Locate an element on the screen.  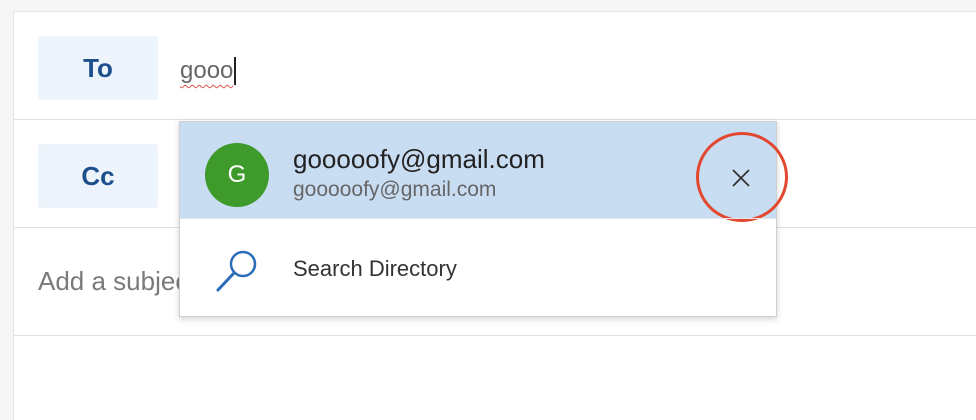
close-icon is located at coordinates (741, 178).